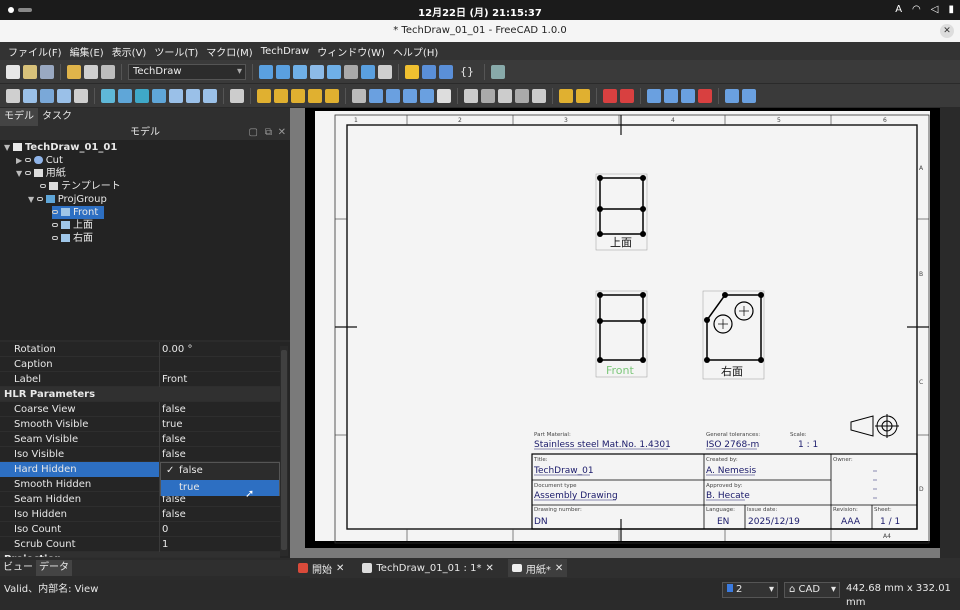 The image size is (960, 610). I want to click on undo-icon, so click(74, 71).